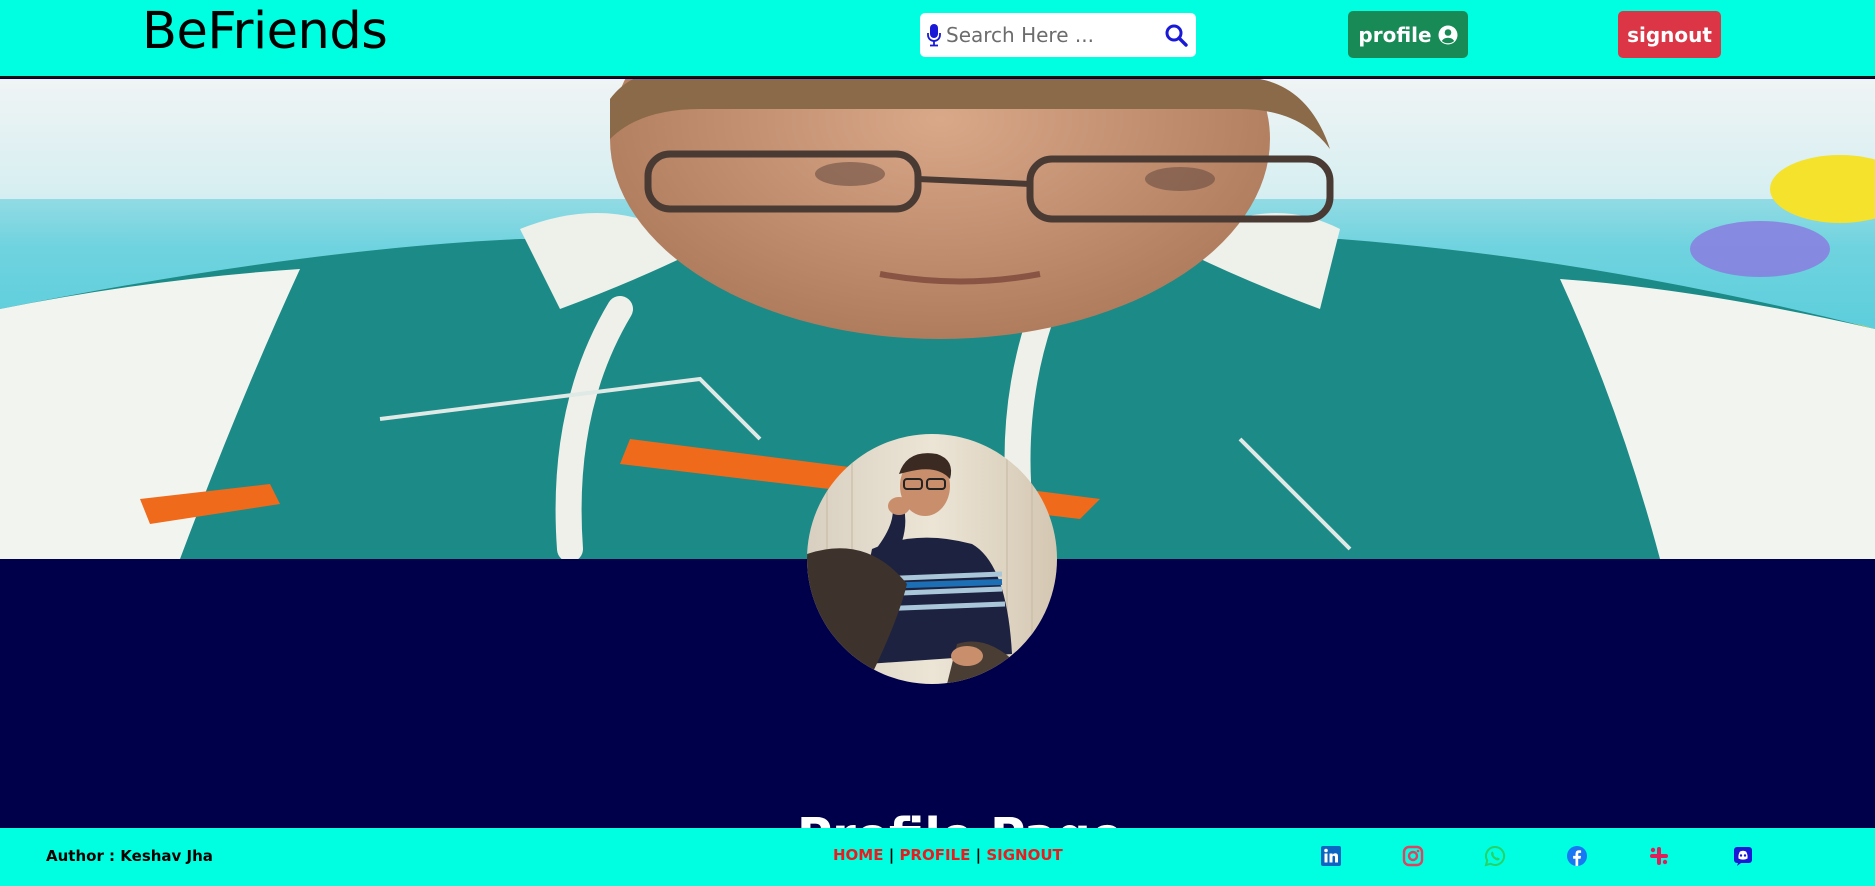  I want to click on microphone-icon, so click(934, 35).